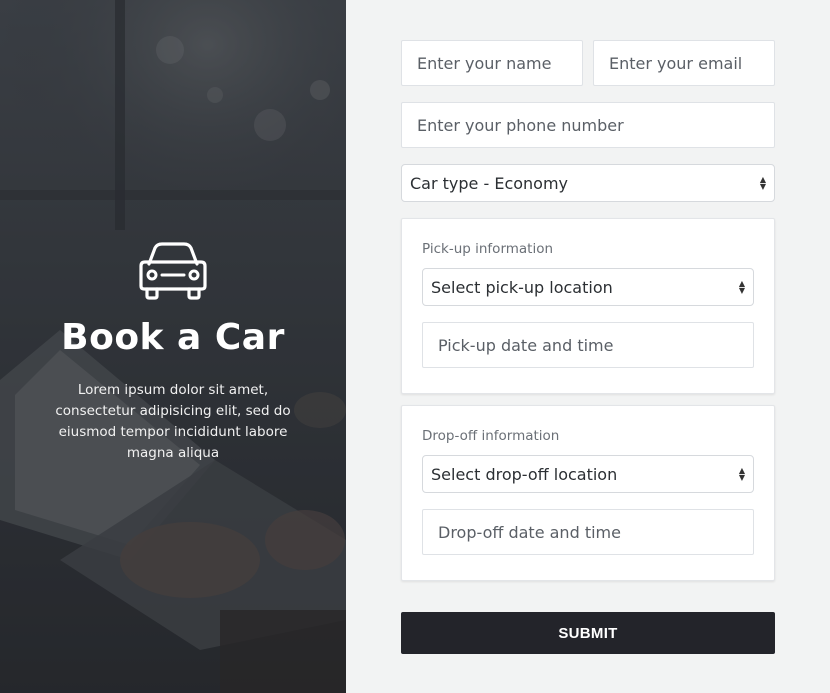 The image size is (830, 693). I want to click on submit-button: SUBMIT, so click(588, 633).